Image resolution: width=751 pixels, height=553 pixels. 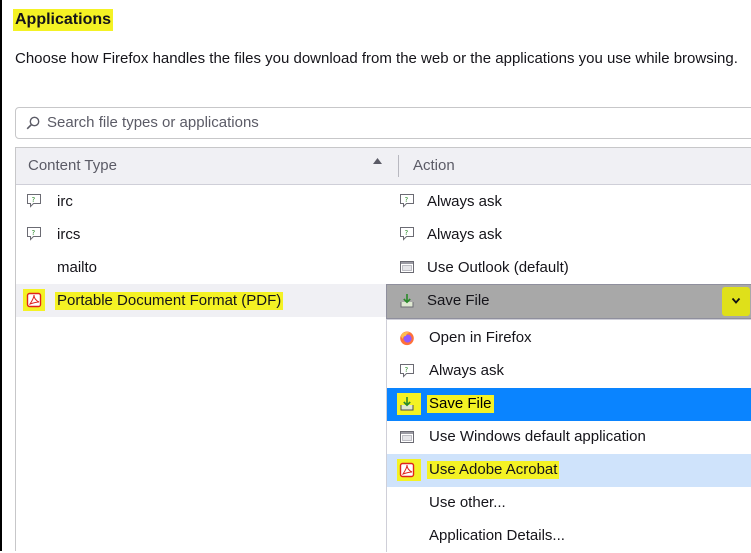 I want to click on content-type-label: ircs, so click(x=69, y=234).